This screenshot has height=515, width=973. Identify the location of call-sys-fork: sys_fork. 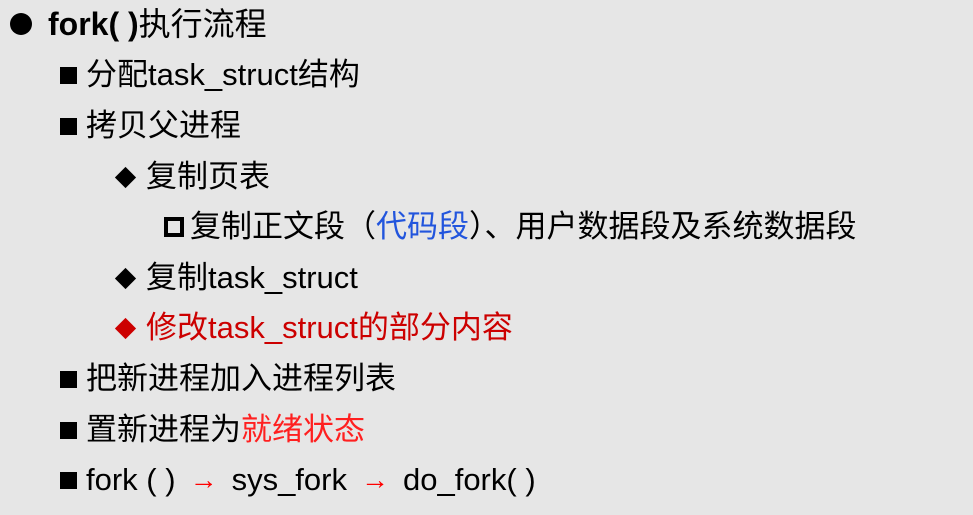
(289, 479).